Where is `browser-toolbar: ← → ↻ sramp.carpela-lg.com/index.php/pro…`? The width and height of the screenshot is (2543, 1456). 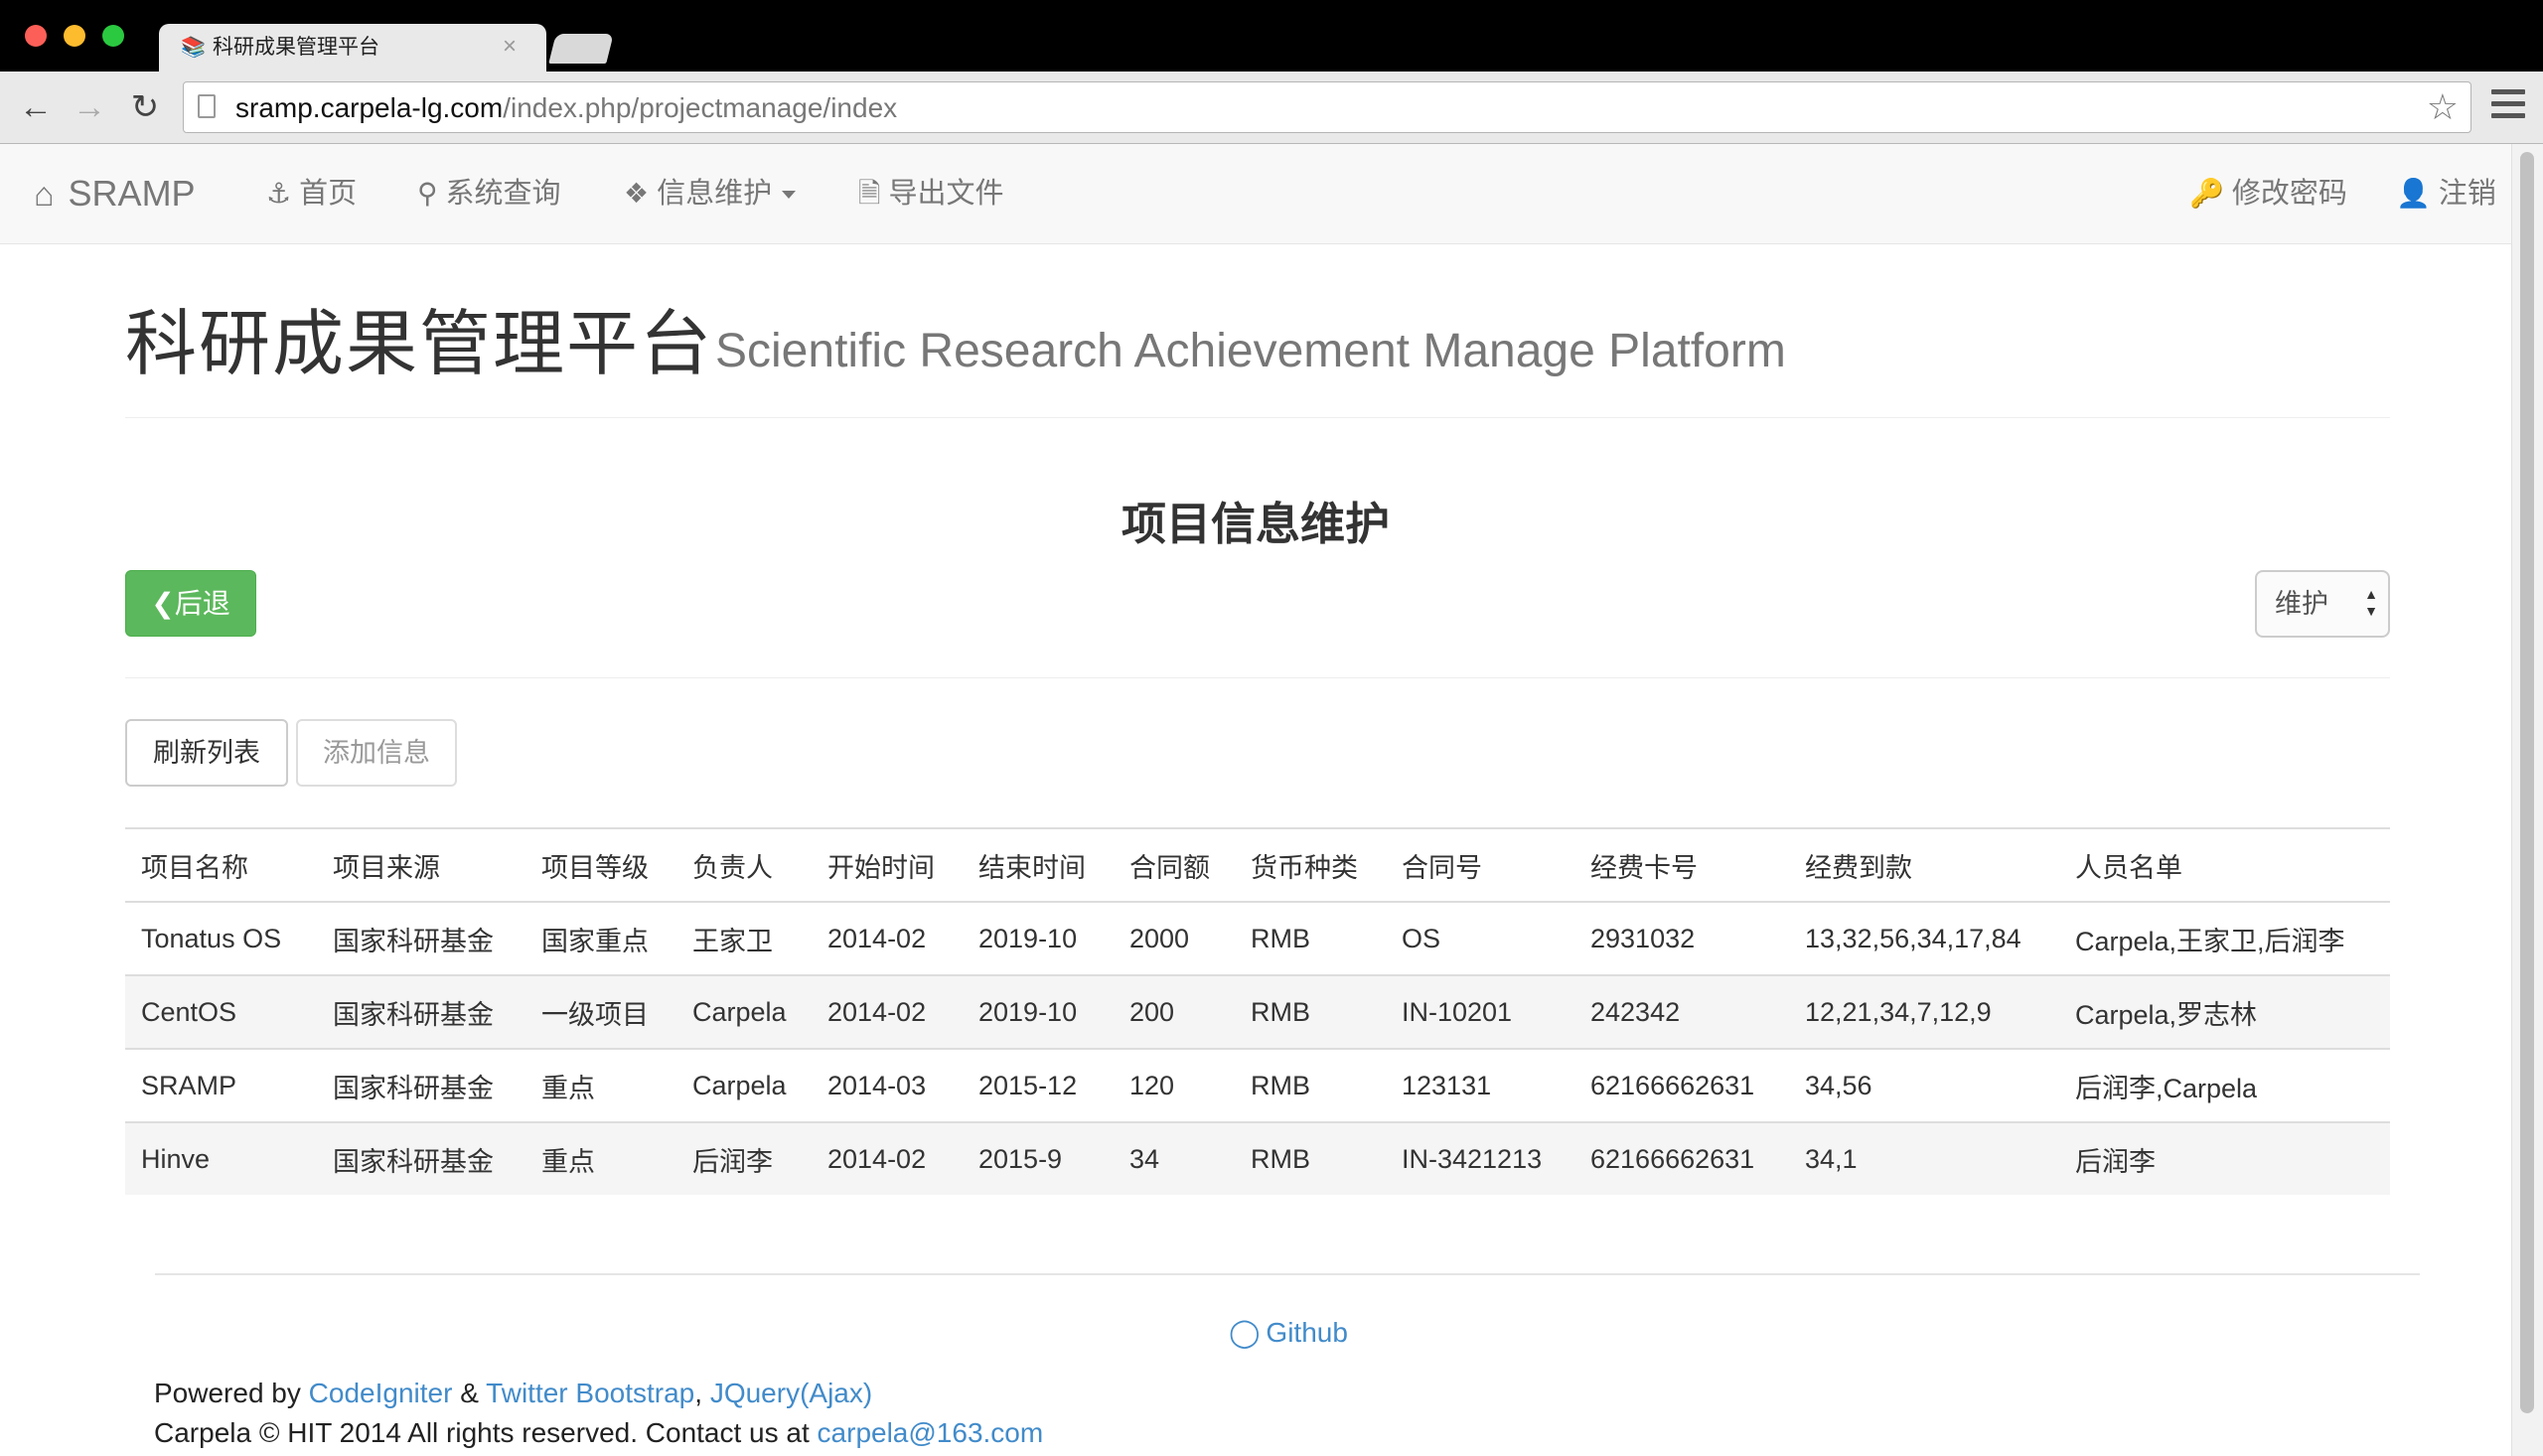 browser-toolbar: ← → ↻ sramp.carpela-lg.com/index.php/pro… is located at coordinates (1271, 108).